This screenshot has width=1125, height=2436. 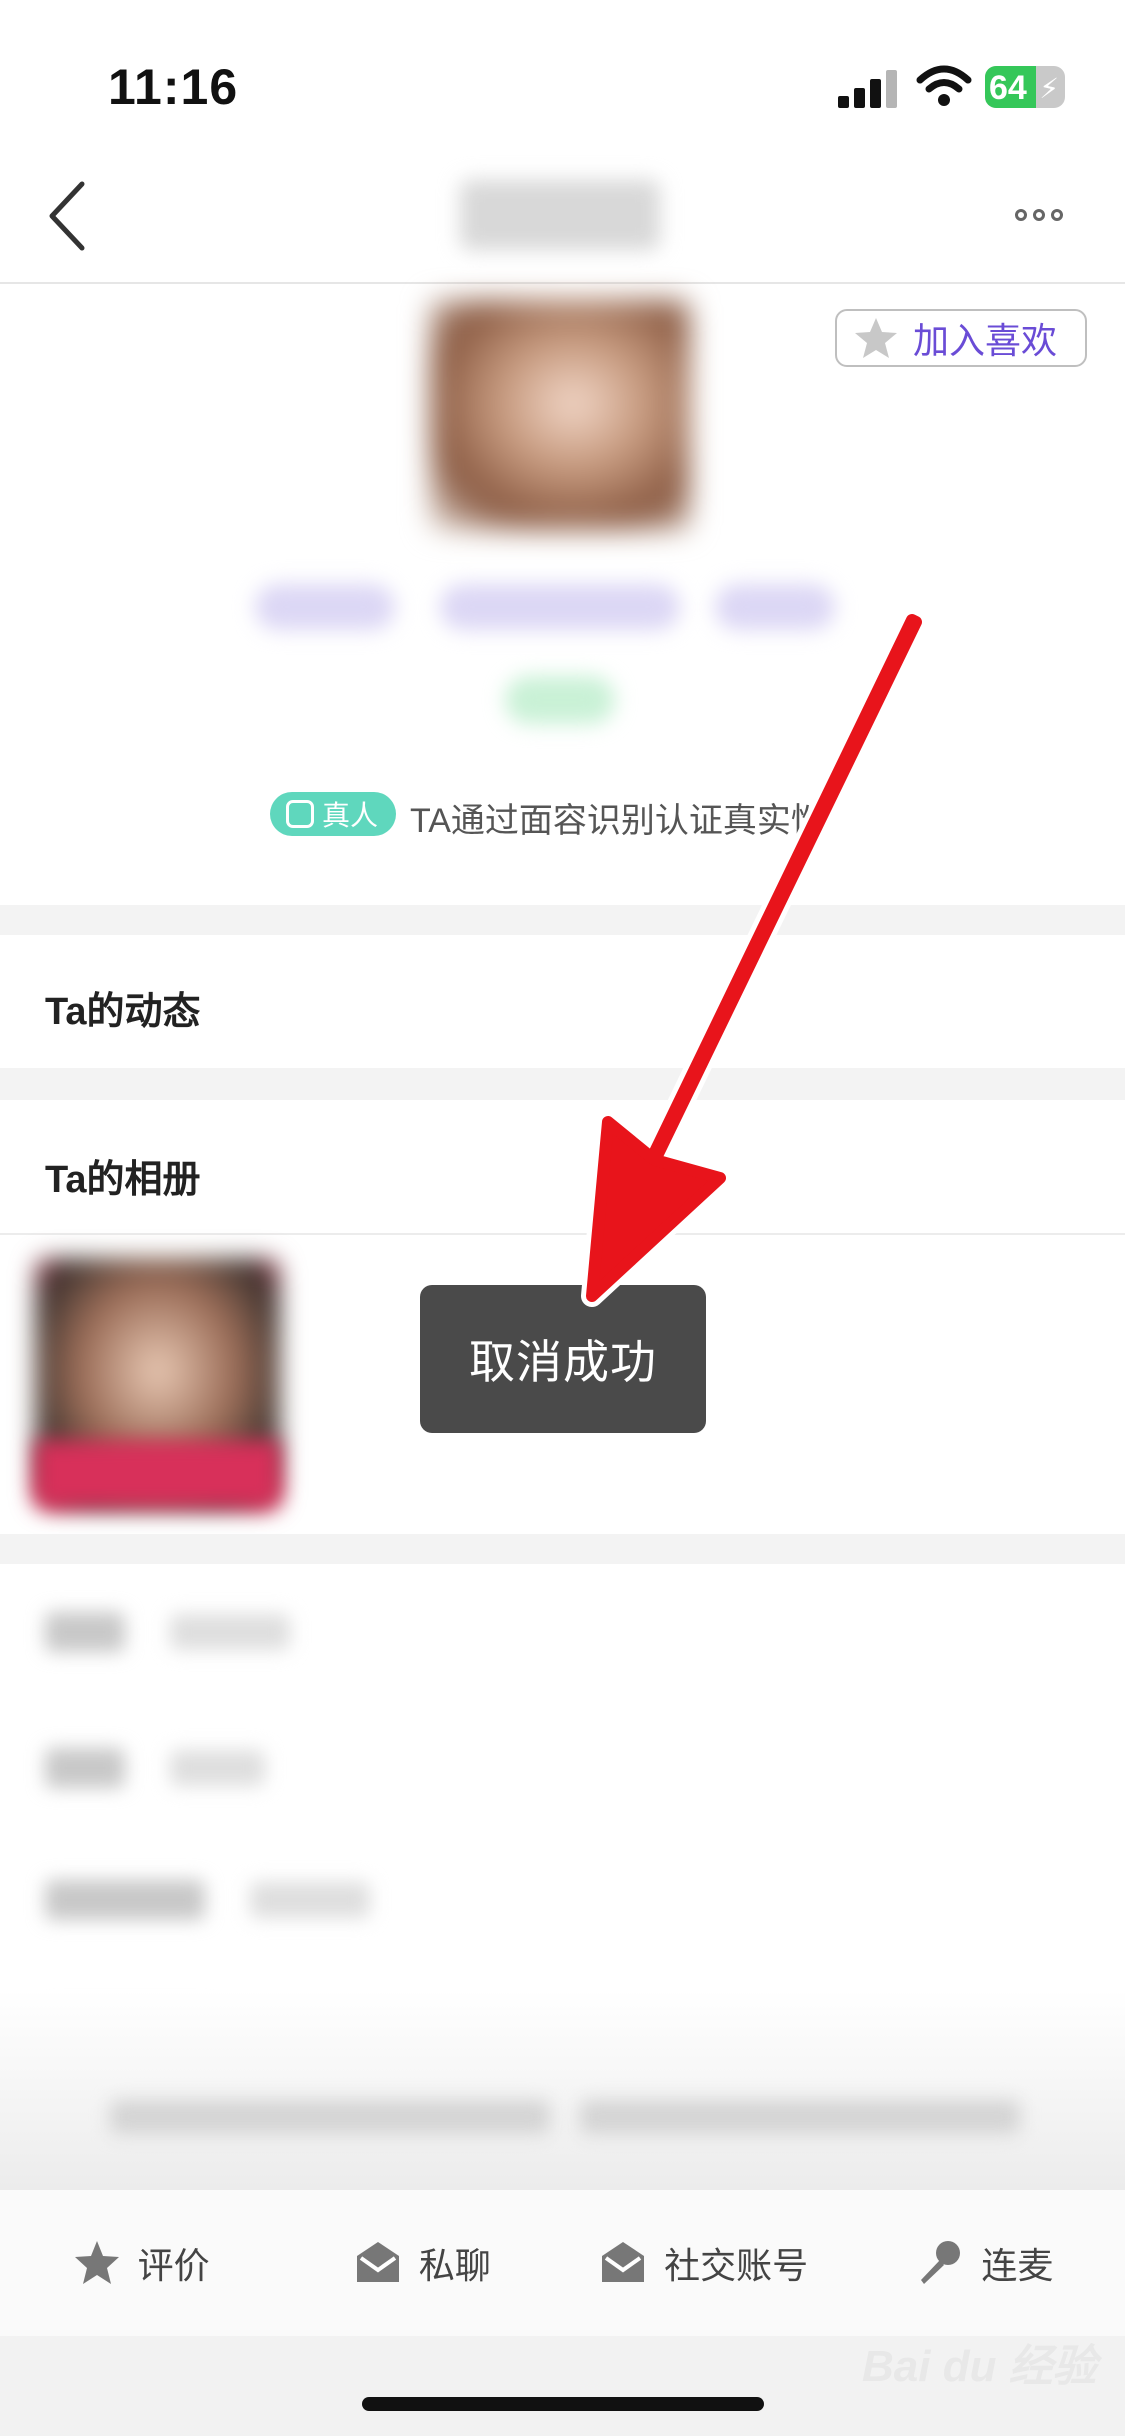 I want to click on battery-icon: 64 ⚡, so click(x=1025, y=87).